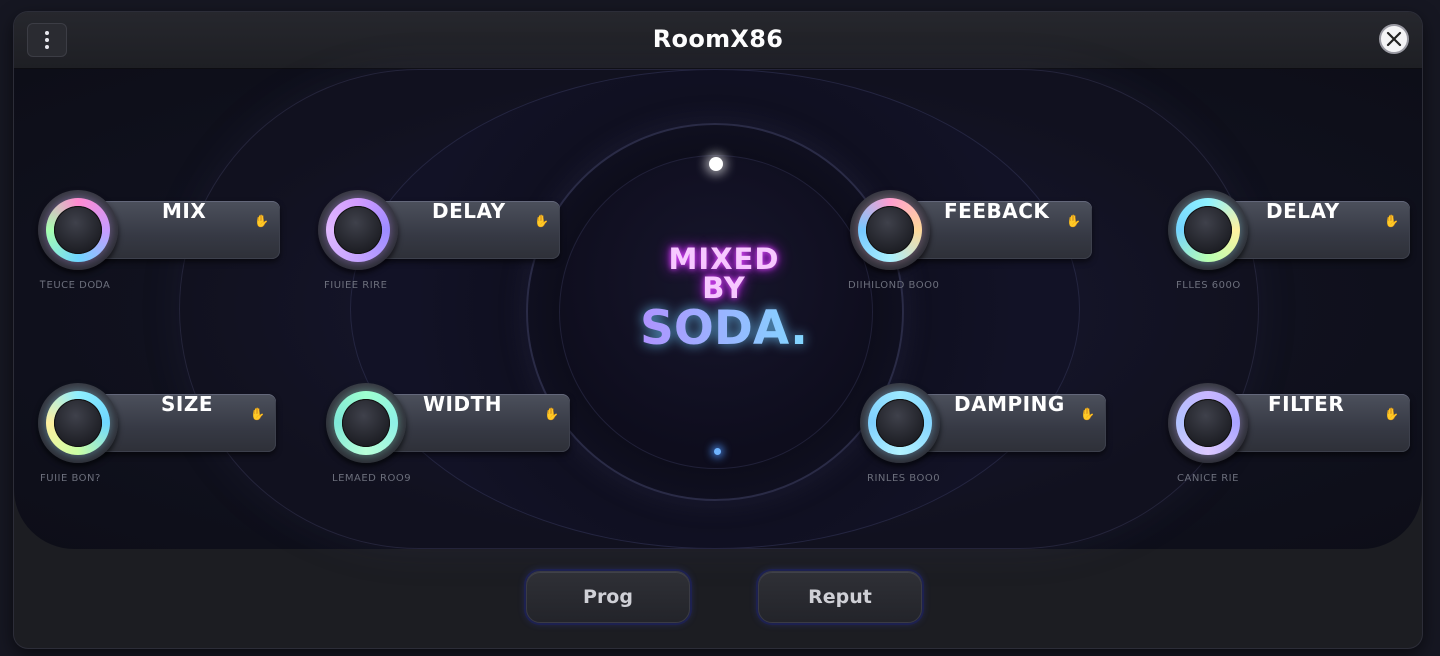 The width and height of the screenshot is (1440, 656). I want to click on knob-label: MIX, so click(184, 211).